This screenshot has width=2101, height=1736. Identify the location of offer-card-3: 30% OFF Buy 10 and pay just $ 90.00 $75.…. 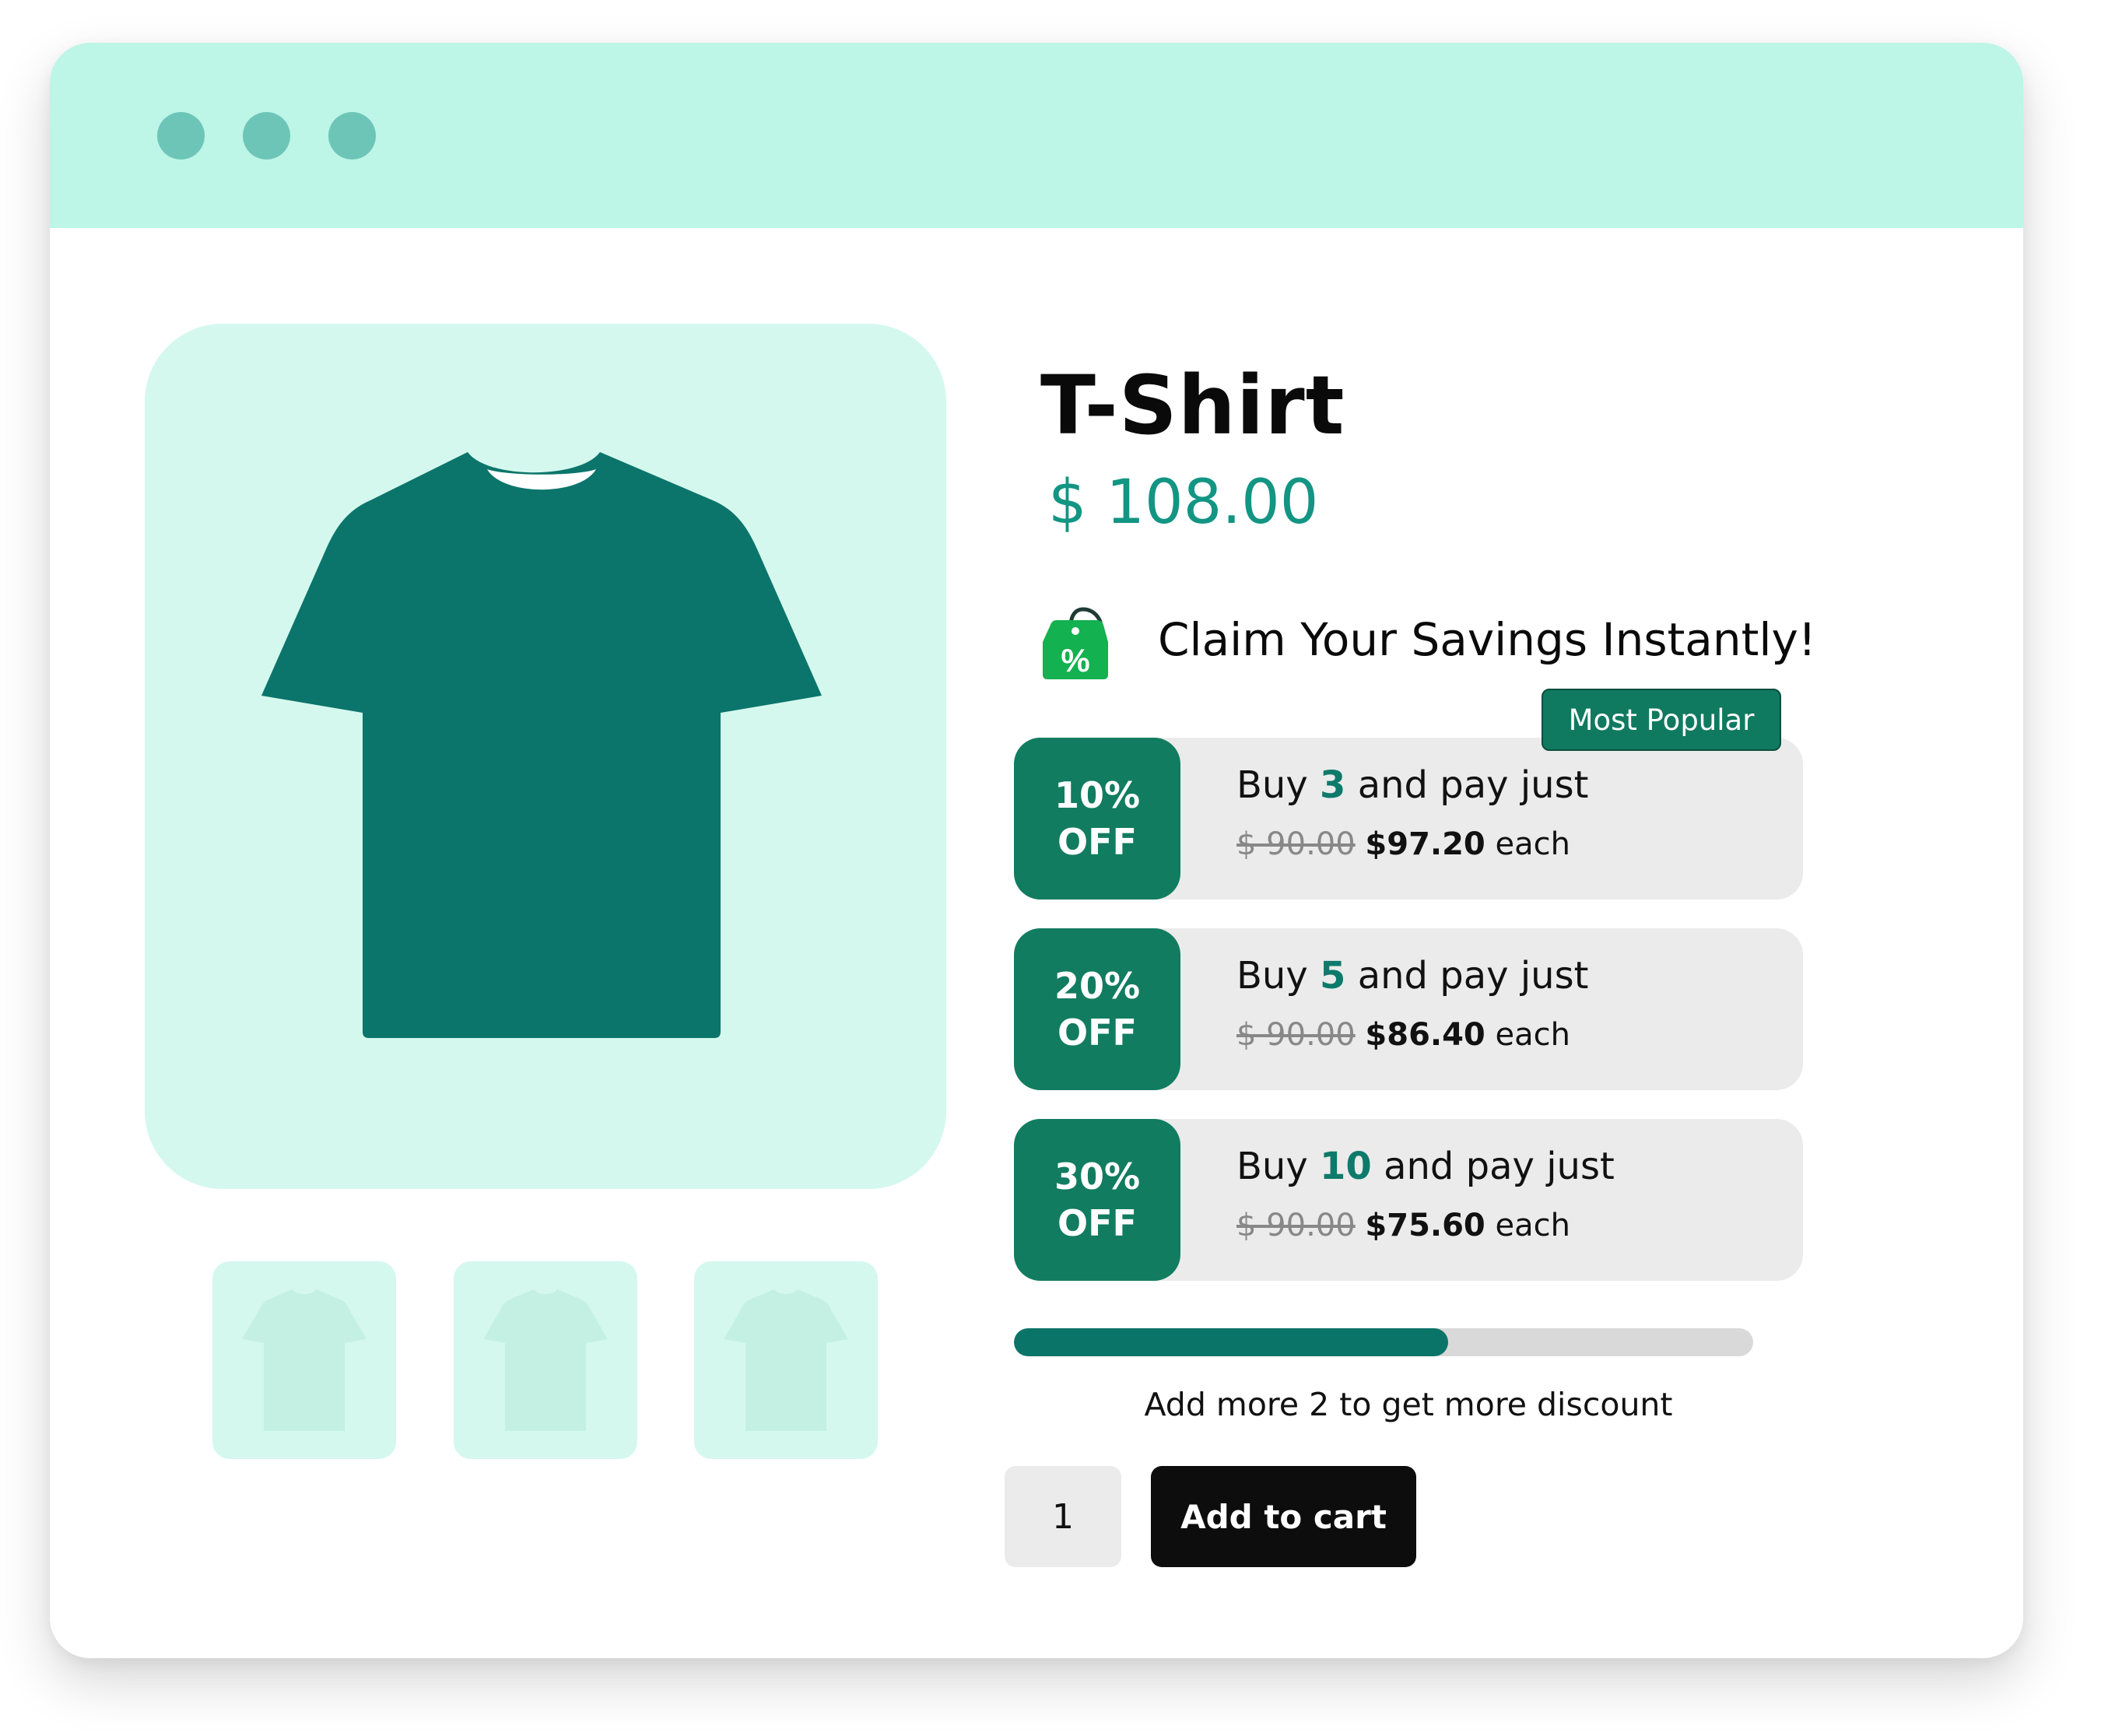
(1408, 1200).